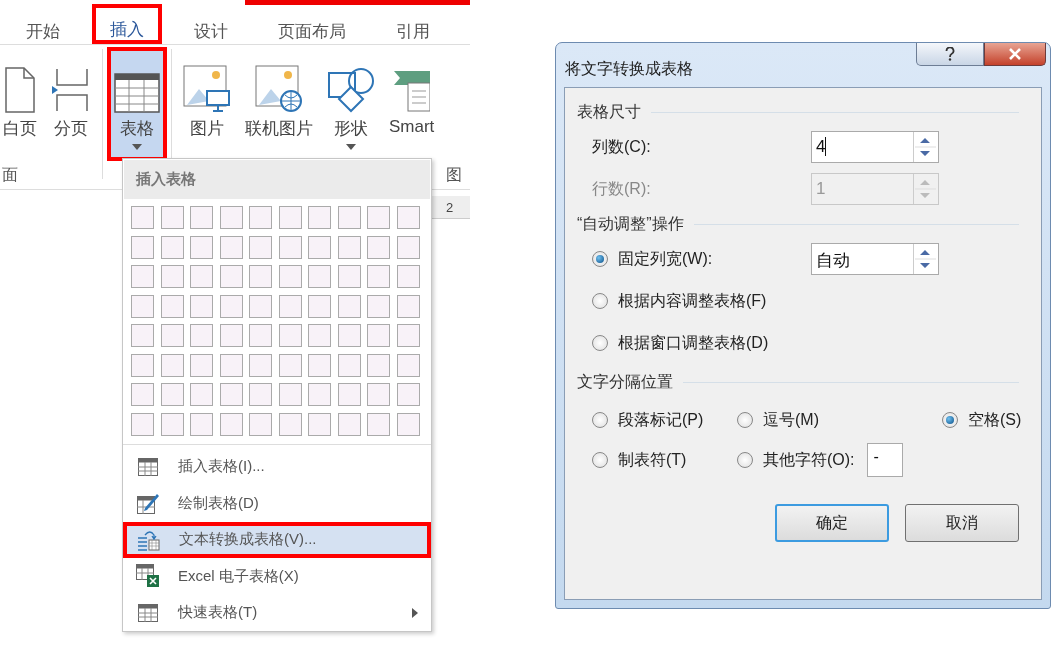  What do you see at coordinates (982, 420) in the screenshot?
I see `radio-option: 空格(S)` at bounding box center [982, 420].